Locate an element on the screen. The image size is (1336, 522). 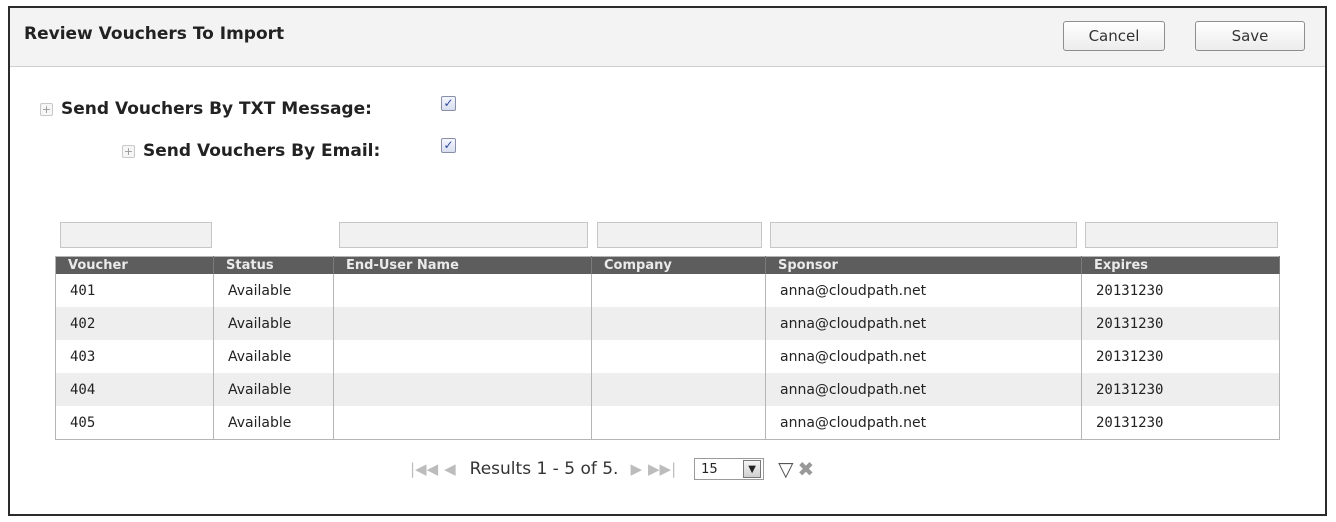
email-option-row: + Send Vouchers By Email: is located at coordinates (251, 151).